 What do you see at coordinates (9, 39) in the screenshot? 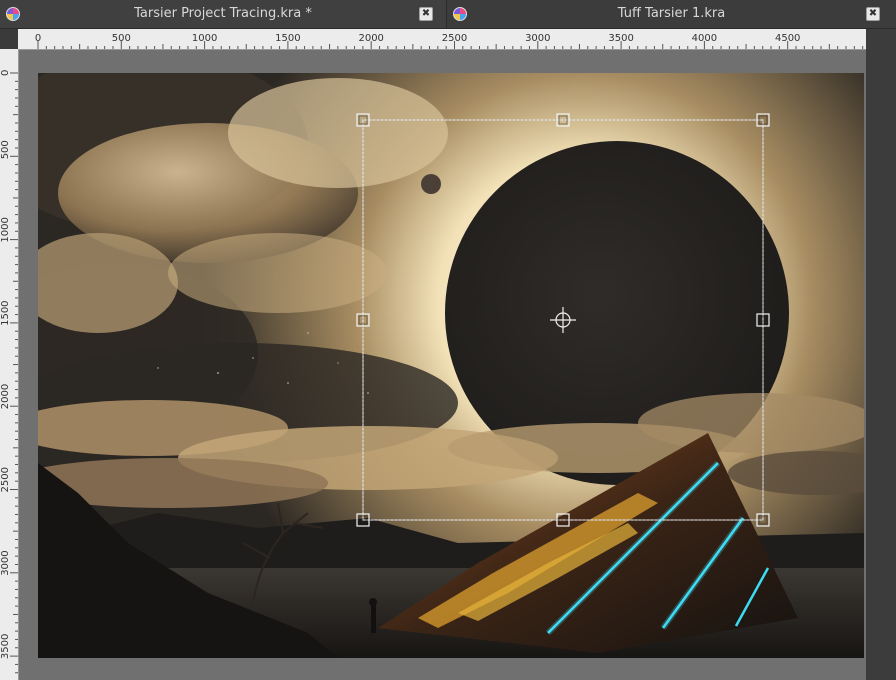
I see `ruler-corner` at bounding box center [9, 39].